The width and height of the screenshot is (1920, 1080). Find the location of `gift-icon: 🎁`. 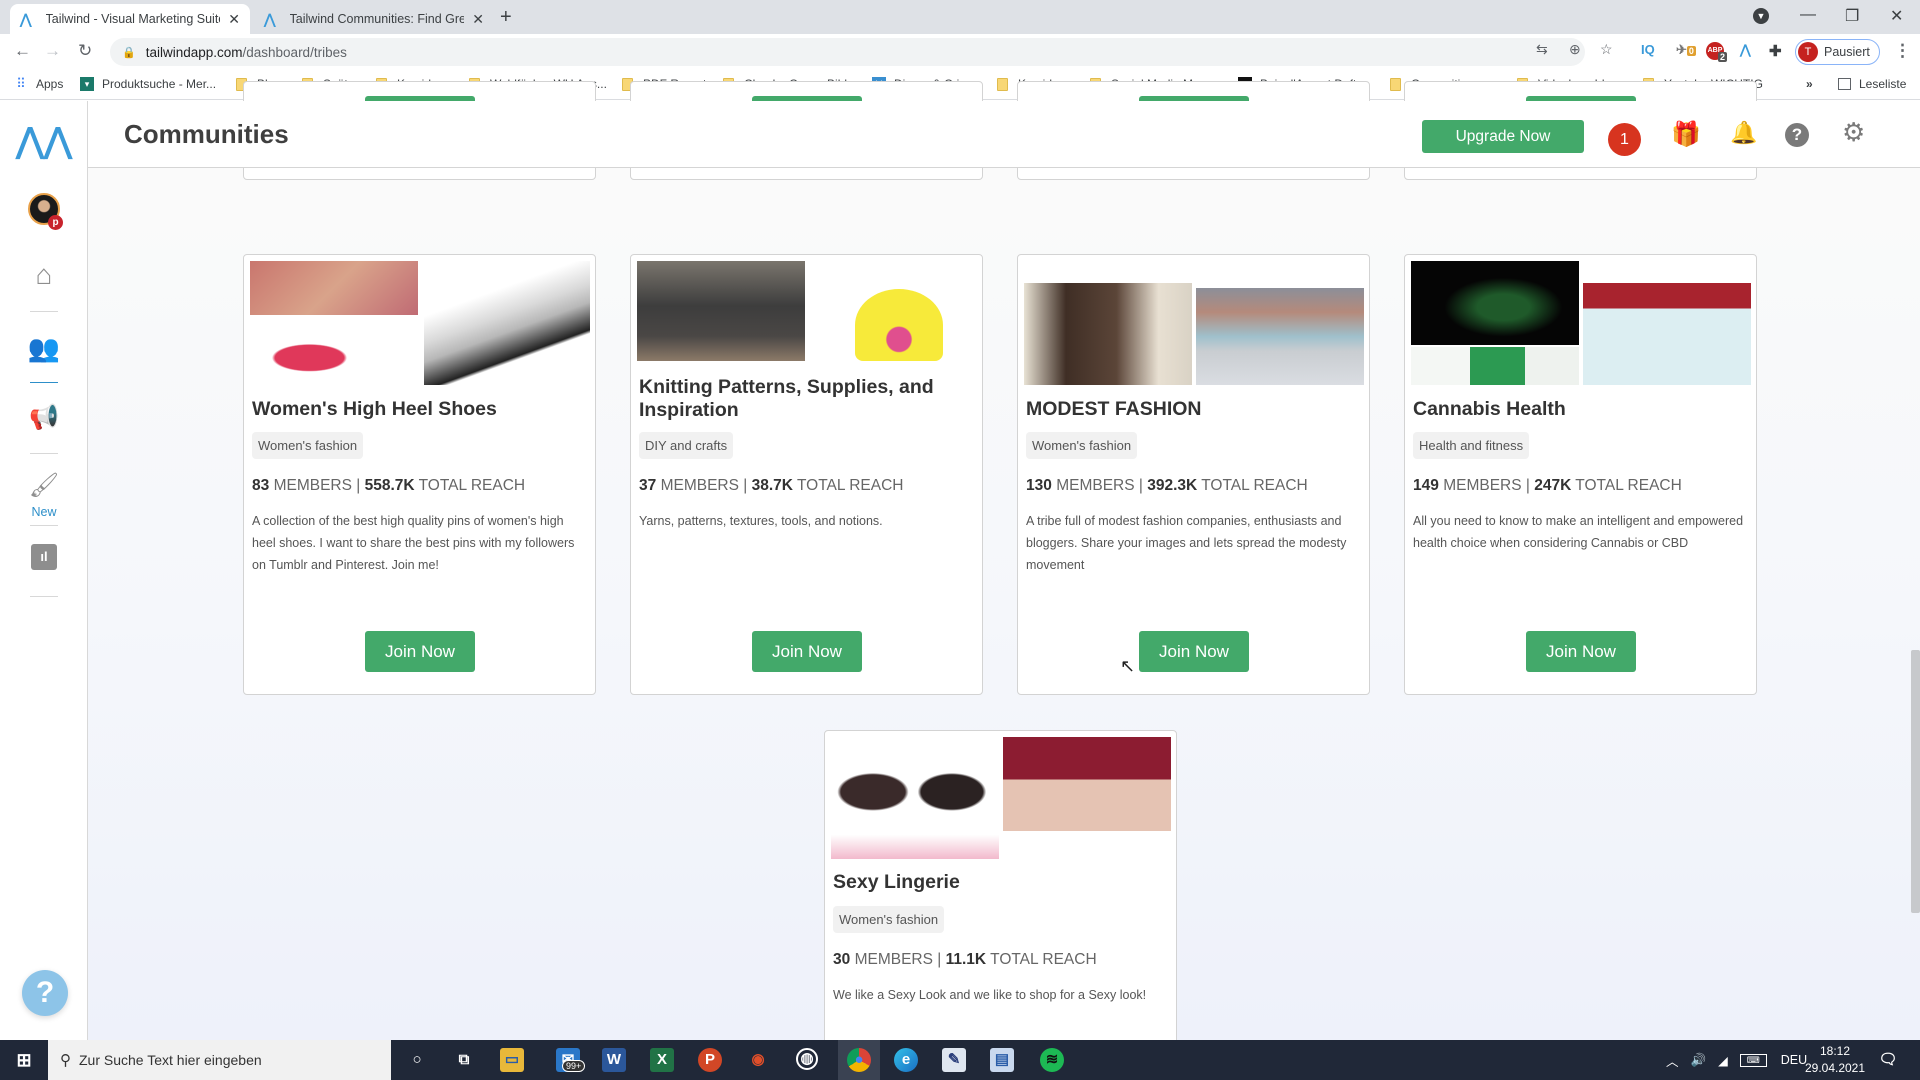

gift-icon: 🎁 is located at coordinates (1686, 134).